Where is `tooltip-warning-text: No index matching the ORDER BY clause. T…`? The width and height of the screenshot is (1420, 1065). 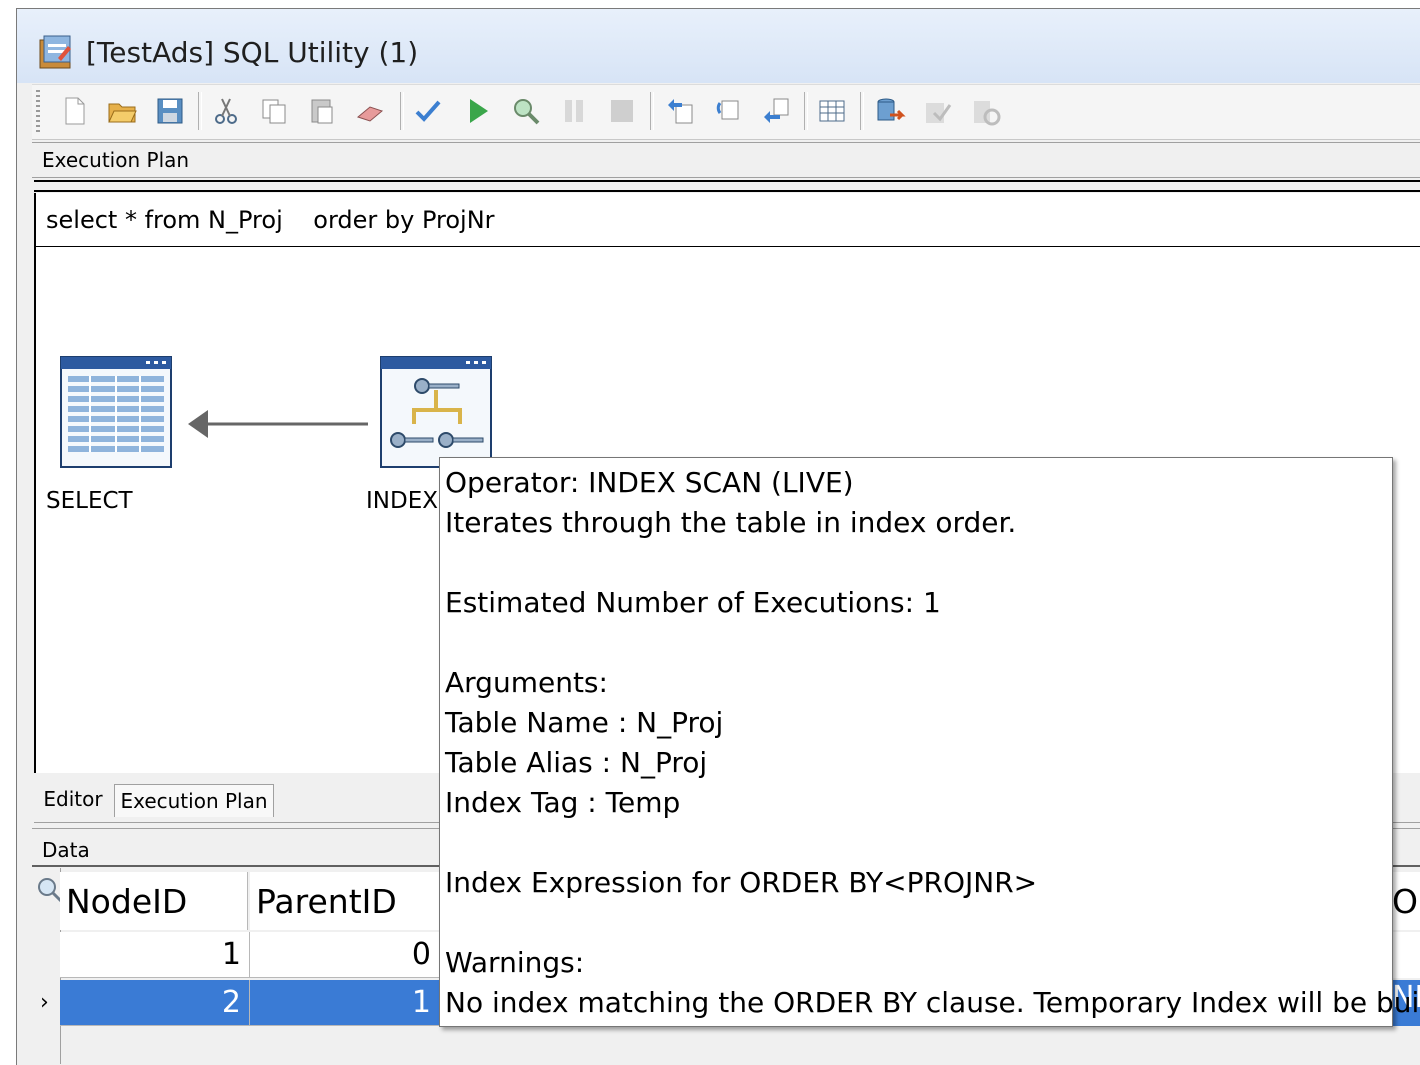 tooltip-warning-text: No index matching the ORDER BY clause. T… is located at coordinates (932, 1002).